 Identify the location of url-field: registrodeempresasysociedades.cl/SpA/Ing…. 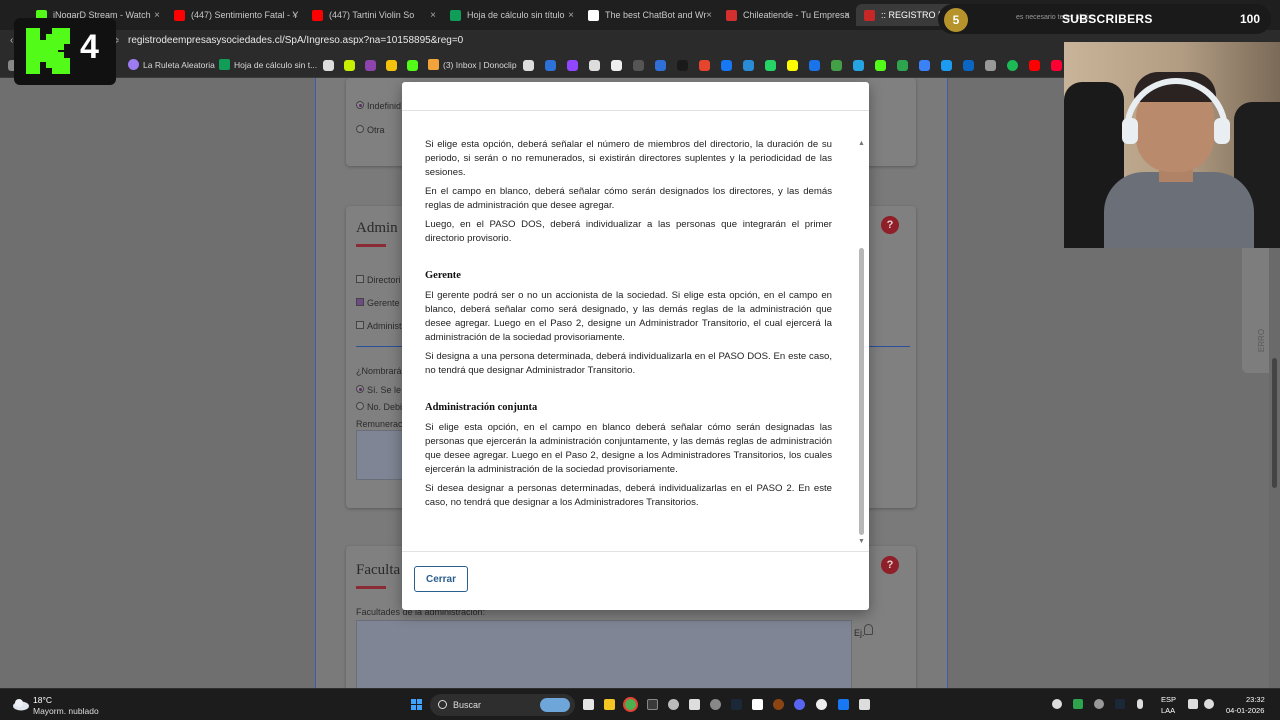
(295, 40).